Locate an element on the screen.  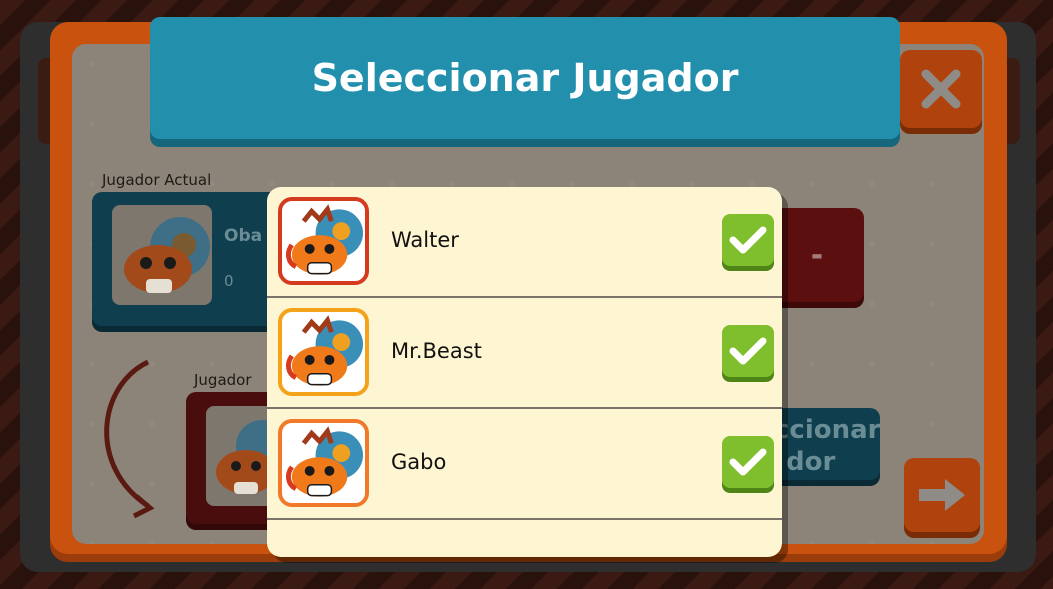
next-button is located at coordinates (942, 495).